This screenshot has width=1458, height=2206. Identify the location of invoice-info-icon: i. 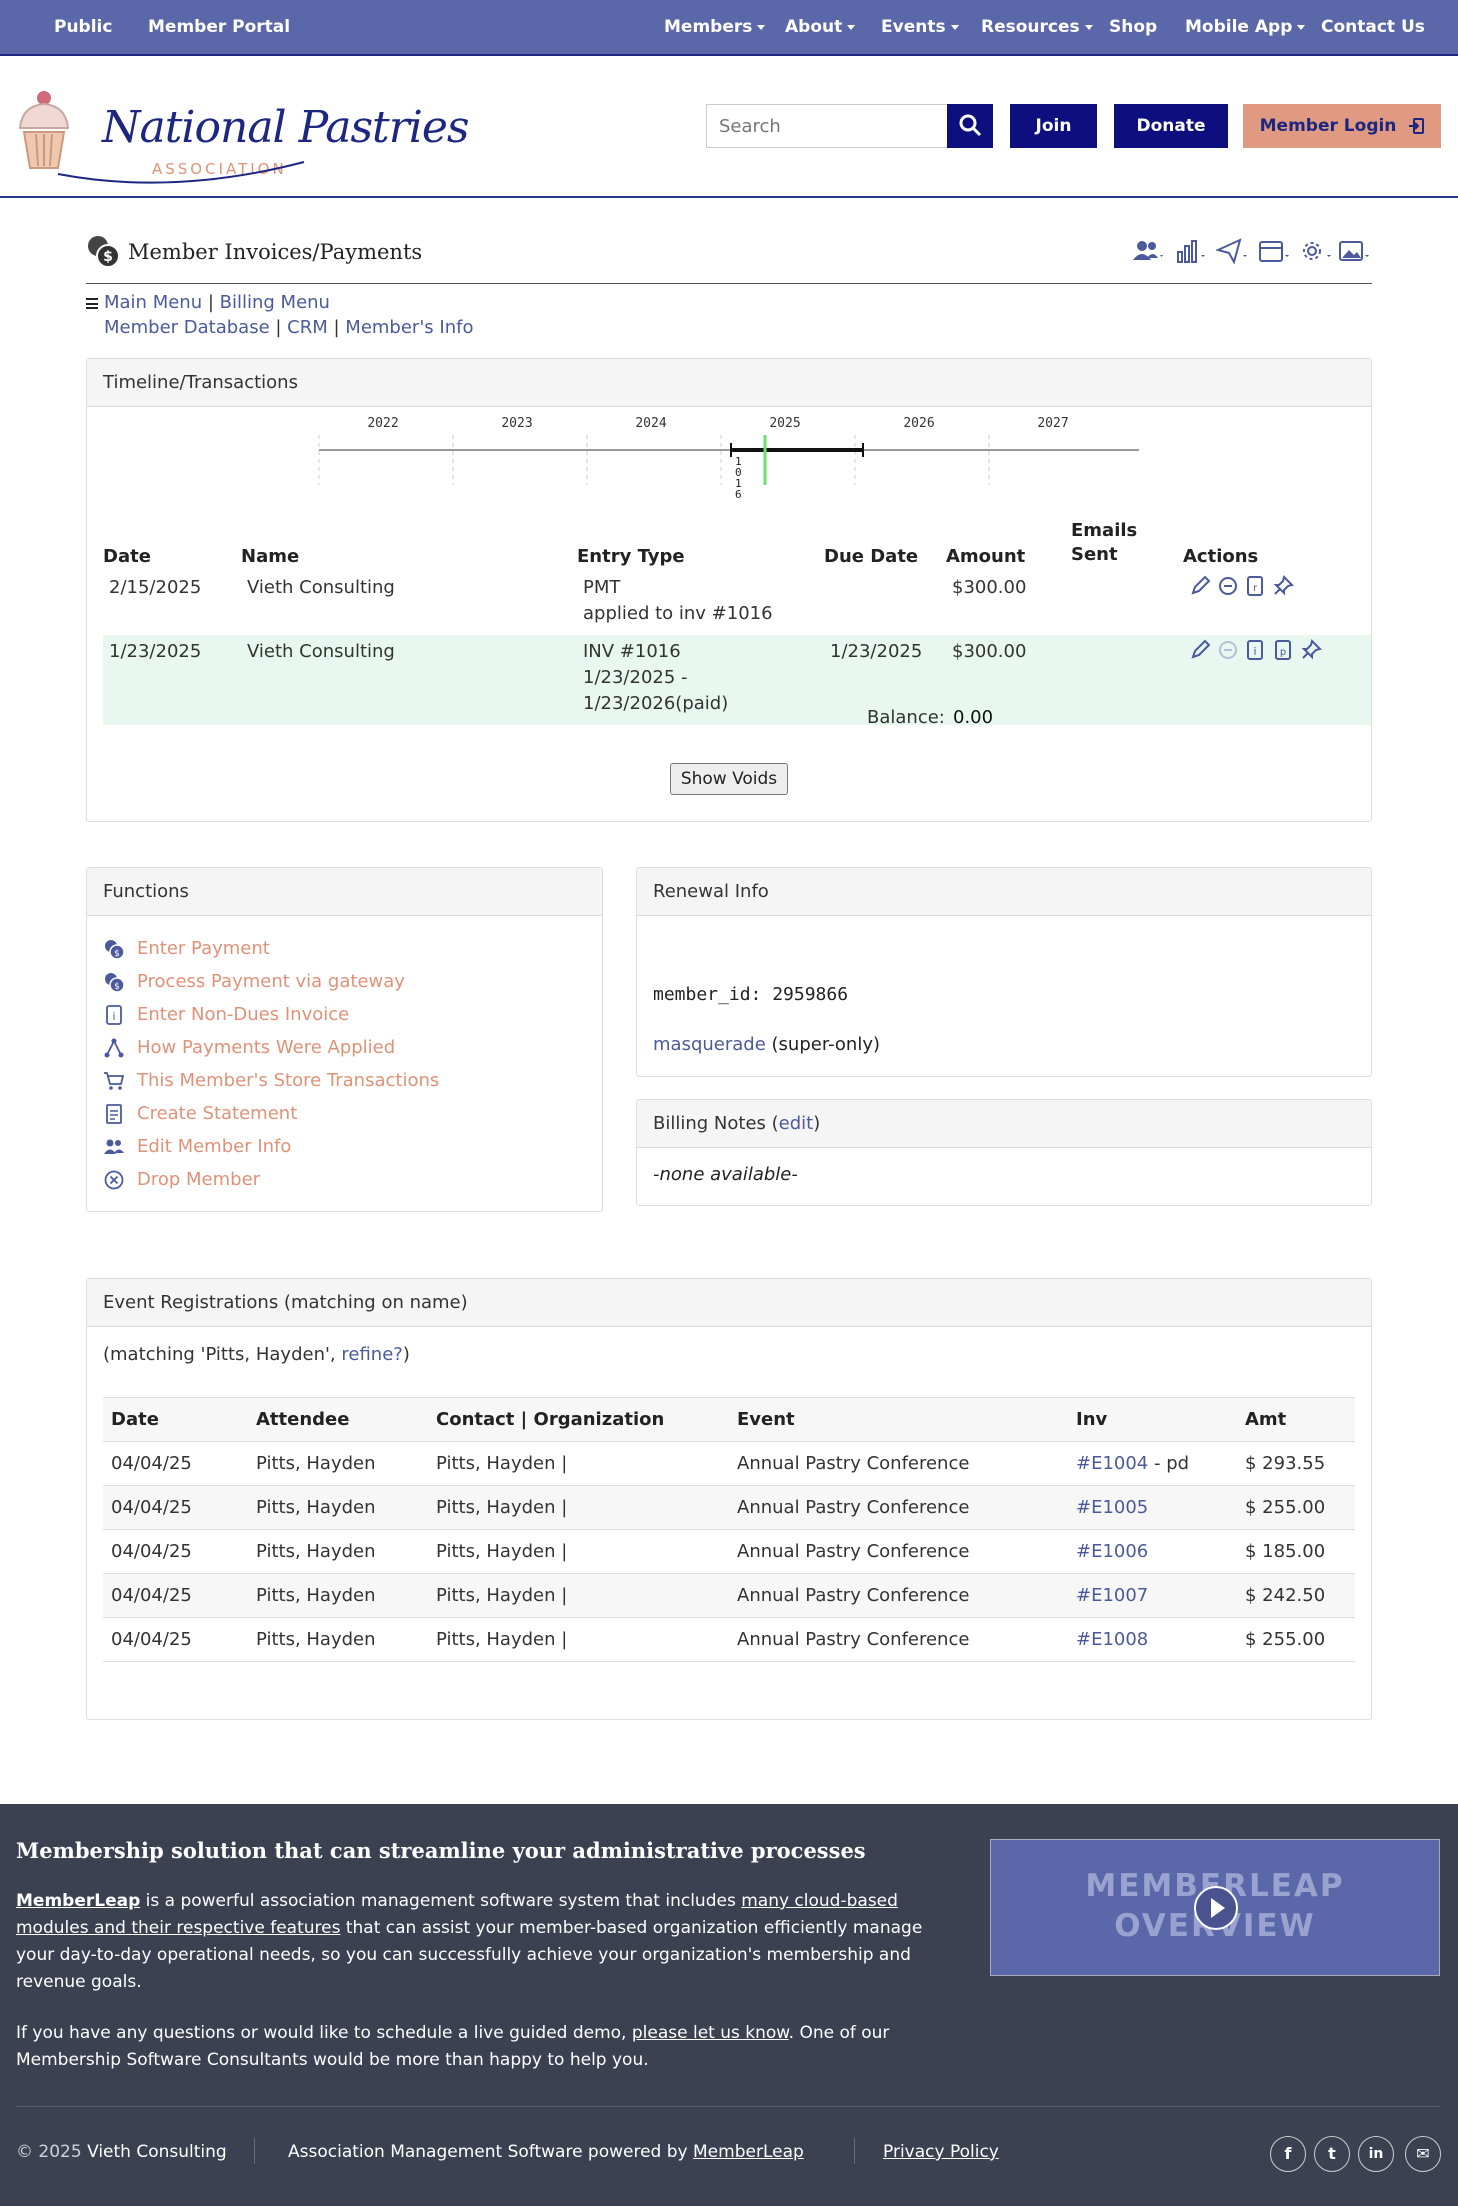
(1255, 650).